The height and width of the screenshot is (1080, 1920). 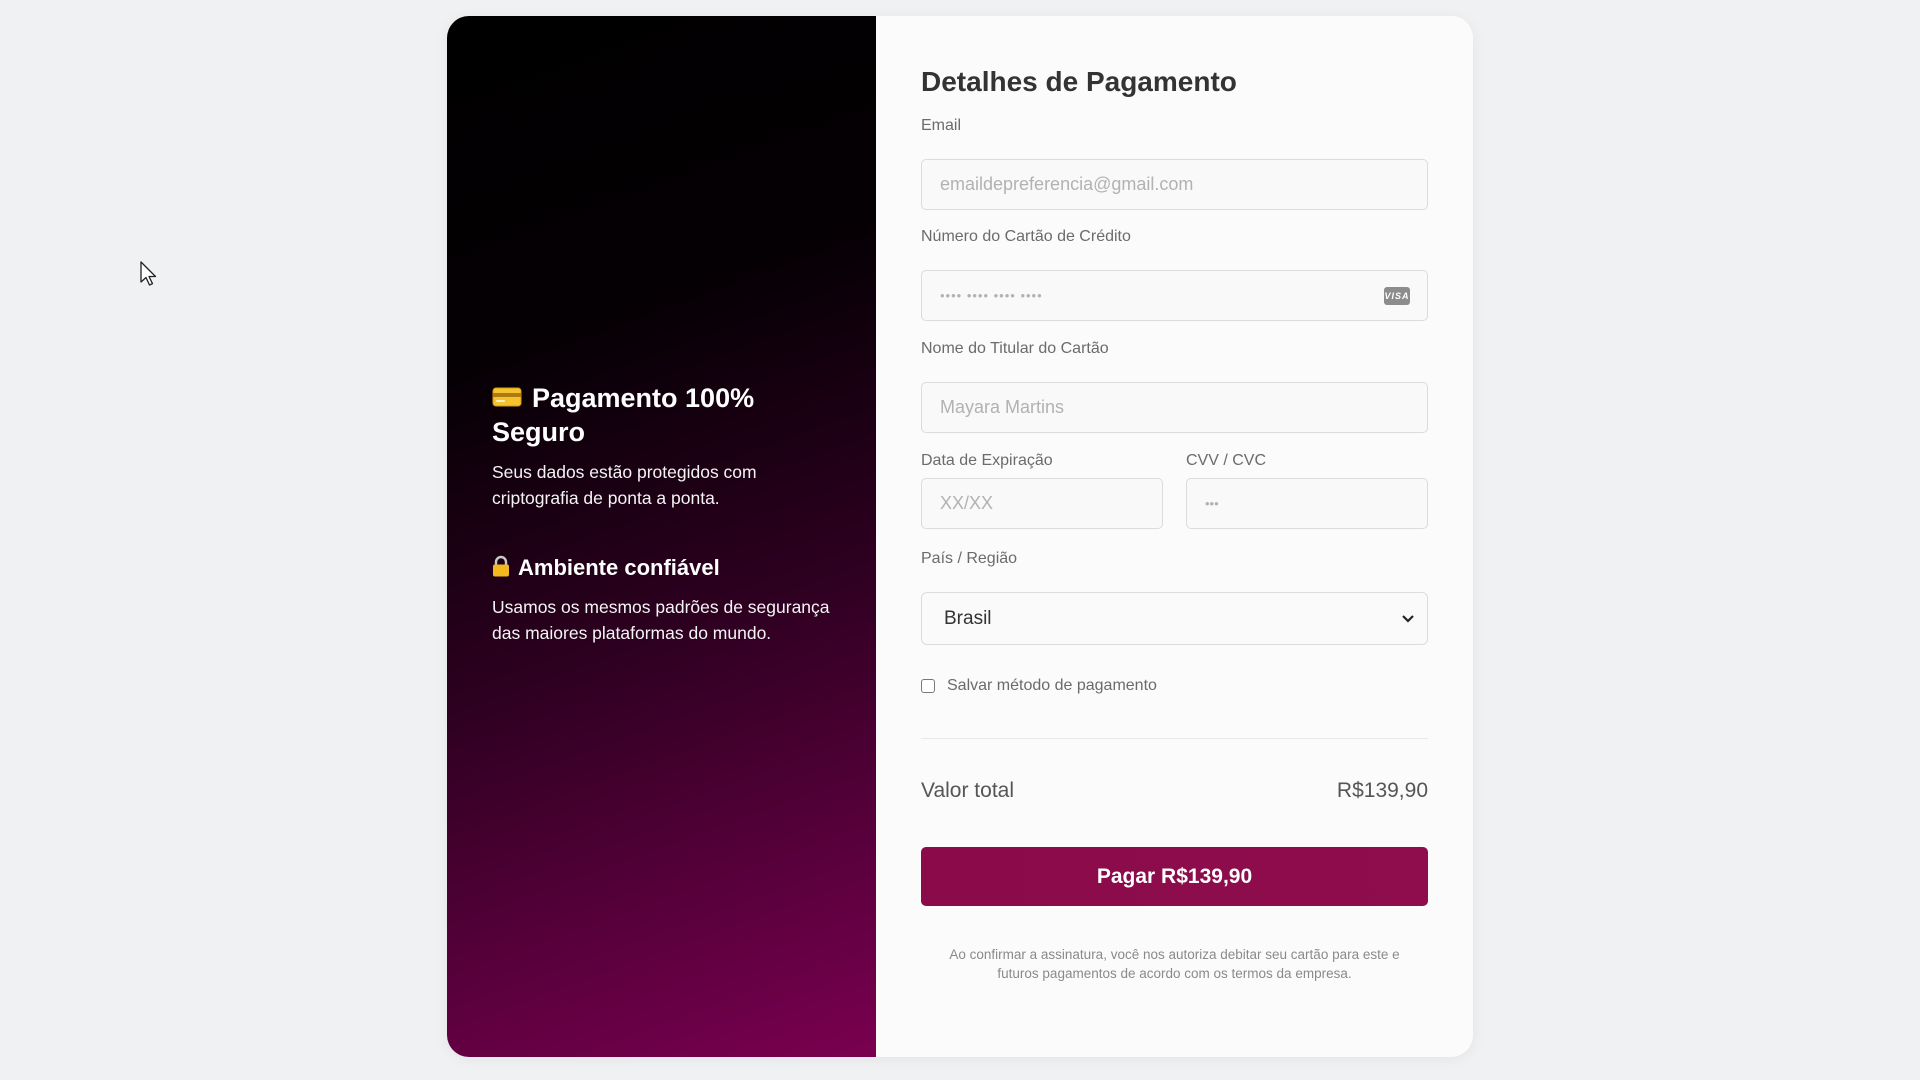 I want to click on email-field: emaildepreferencia@gmail.com, so click(x=1174, y=184).